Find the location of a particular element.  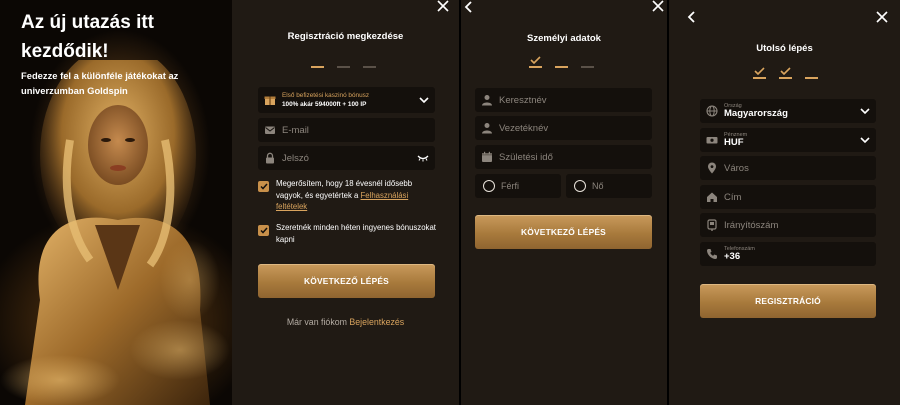

country-select: Ország Magyarország is located at coordinates (788, 111).